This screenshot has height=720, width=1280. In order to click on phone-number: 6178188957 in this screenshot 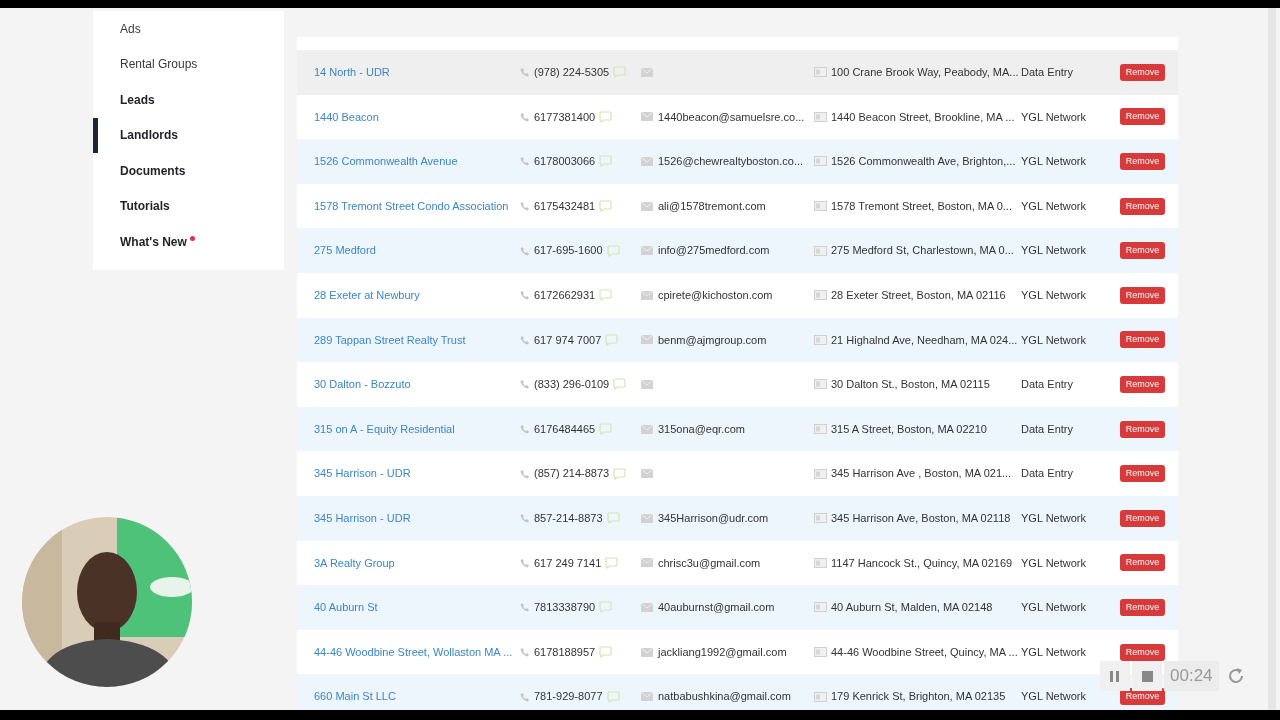, I will do `click(565, 652)`.